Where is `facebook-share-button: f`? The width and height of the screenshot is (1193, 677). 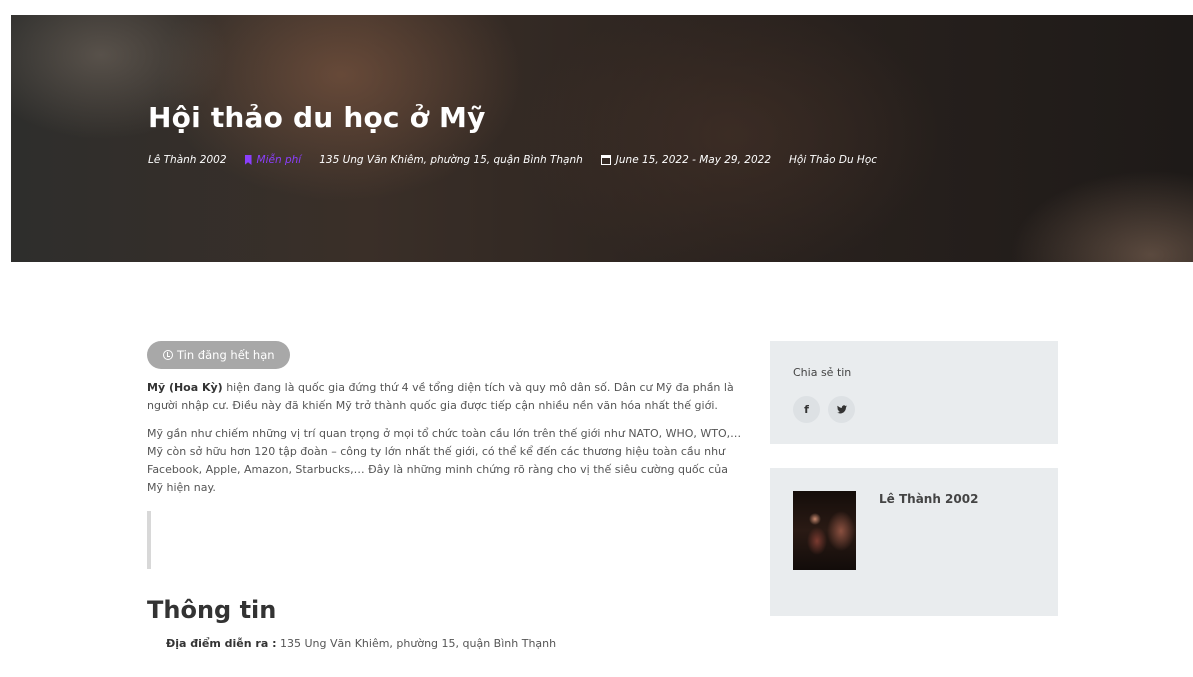
facebook-share-button: f is located at coordinates (806, 409).